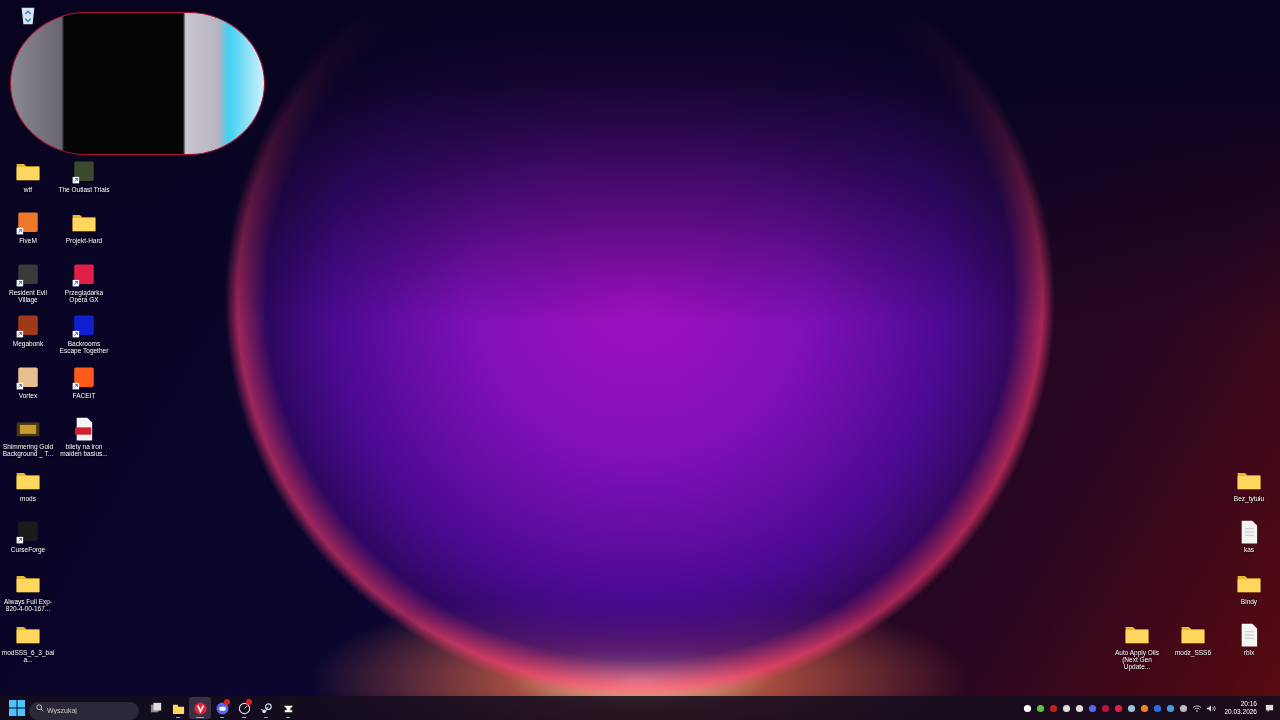 This screenshot has width=1280, height=720. I want to click on task-view-icon, so click(156, 708).